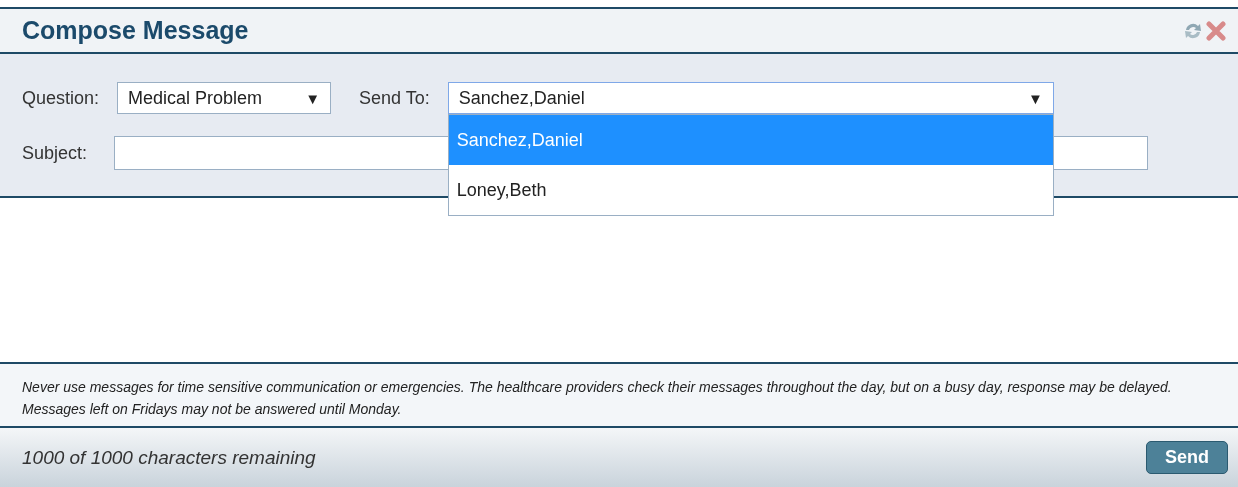 The width and height of the screenshot is (1238, 487). What do you see at coordinates (55, 153) in the screenshot?
I see `subject-label: Subject:` at bounding box center [55, 153].